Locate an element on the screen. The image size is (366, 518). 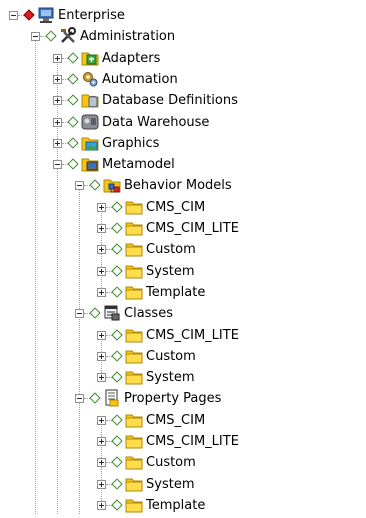
database-folder-icon is located at coordinates (90, 100).